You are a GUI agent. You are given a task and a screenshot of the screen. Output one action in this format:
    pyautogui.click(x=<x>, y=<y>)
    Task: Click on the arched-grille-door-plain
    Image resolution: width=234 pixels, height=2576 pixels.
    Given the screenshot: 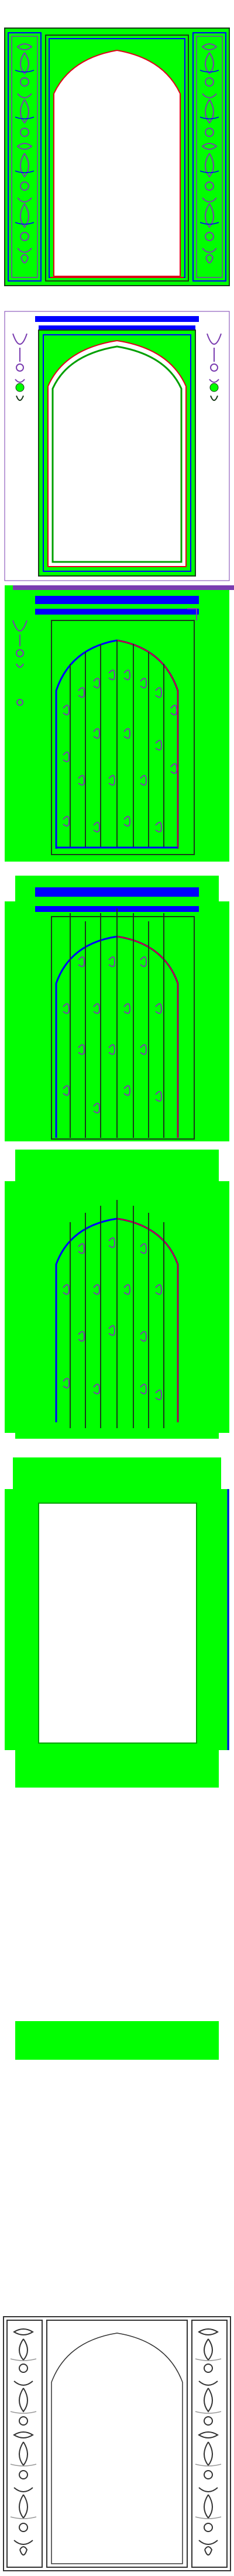 What is the action you would take?
    pyautogui.click(x=117, y=1294)
    